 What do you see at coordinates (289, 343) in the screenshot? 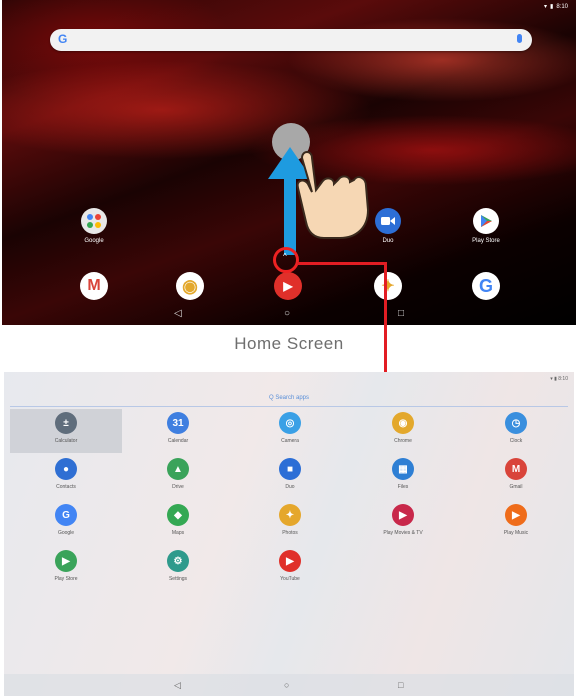
I see `caption: Home Screen` at bounding box center [289, 343].